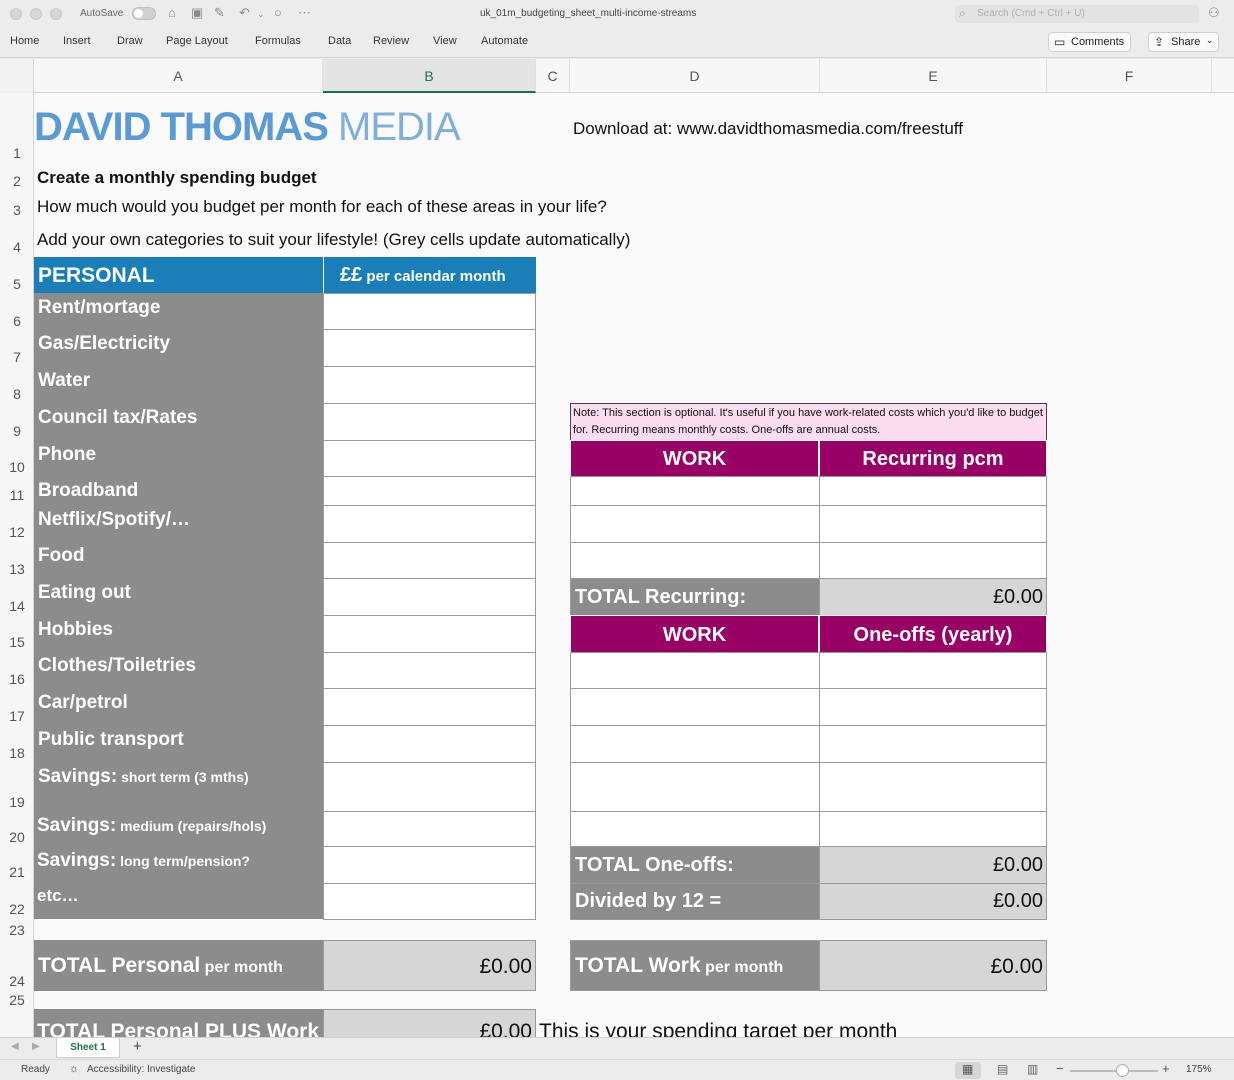 The width and height of the screenshot is (1234, 1080). I want to click on zoom-in-icon: +, so click(1166, 1068).